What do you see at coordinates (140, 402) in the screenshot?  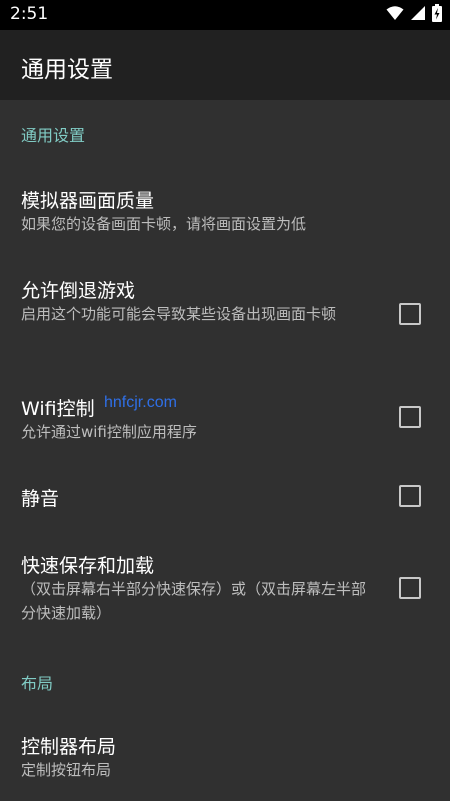 I see `watermark-text: hnfcjr.com` at bounding box center [140, 402].